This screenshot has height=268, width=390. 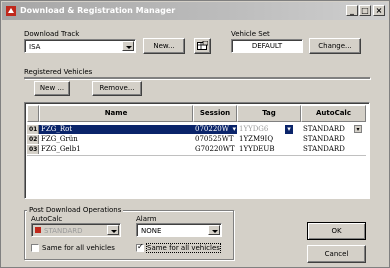 I want to click on download-track-combo: ISA, so click(x=80, y=46).